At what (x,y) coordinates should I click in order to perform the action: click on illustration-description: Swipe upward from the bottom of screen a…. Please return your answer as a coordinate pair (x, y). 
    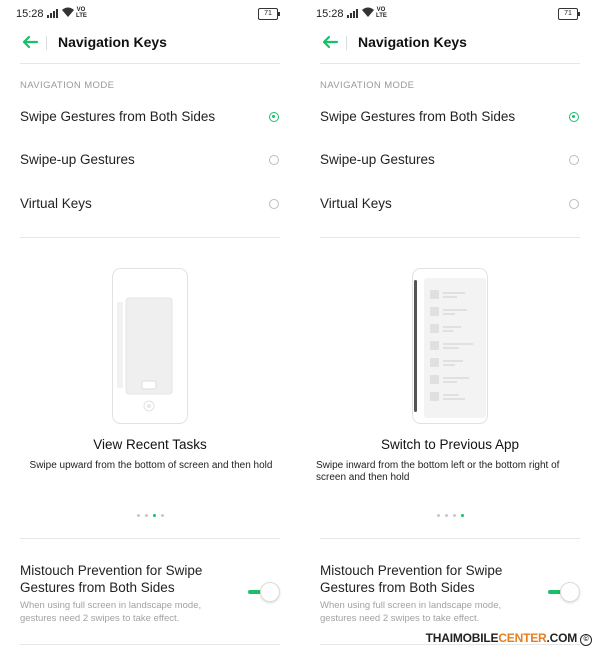
    Looking at the image, I should click on (151, 465).